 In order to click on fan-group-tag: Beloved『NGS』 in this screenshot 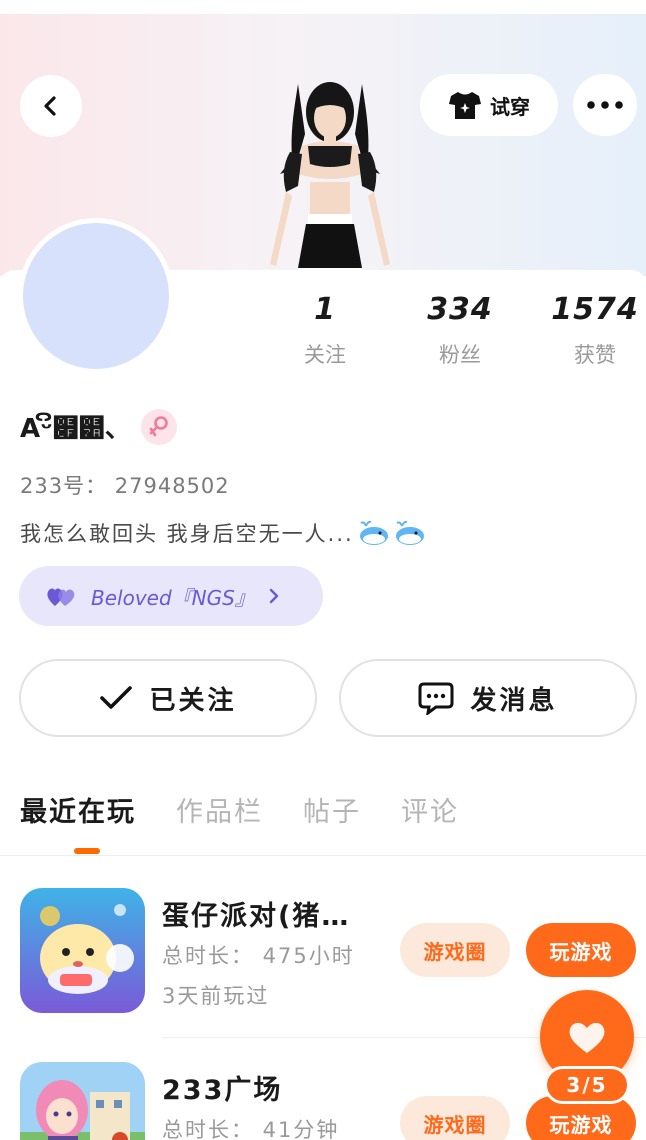, I will do `click(171, 596)`.